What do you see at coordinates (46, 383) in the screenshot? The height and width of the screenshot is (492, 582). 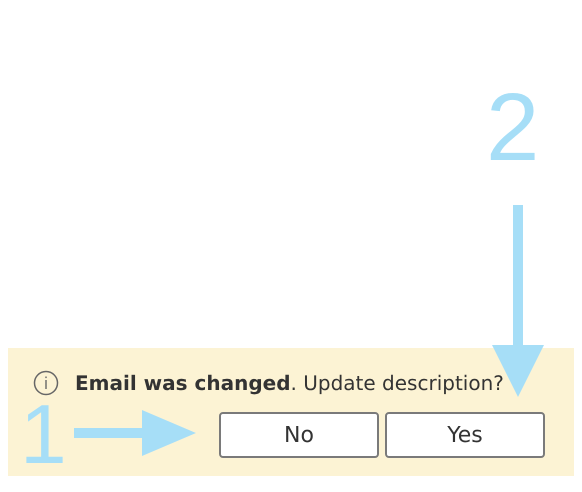 I see `info-icon` at bounding box center [46, 383].